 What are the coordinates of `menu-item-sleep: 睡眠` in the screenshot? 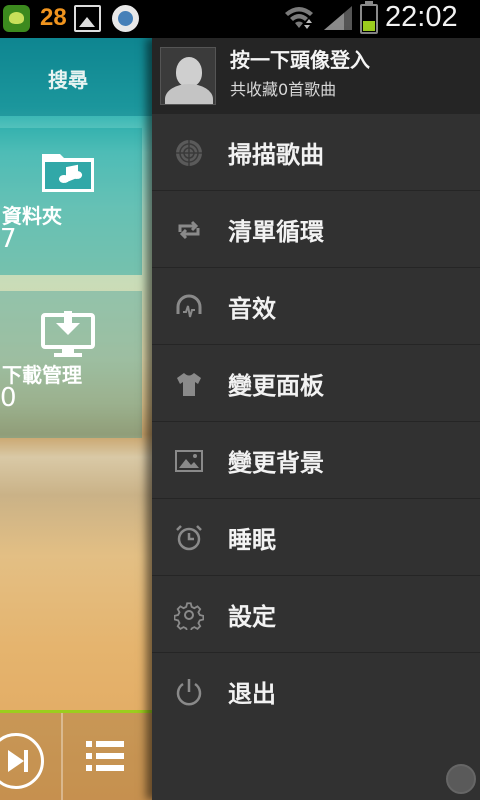 It's located at (316, 537).